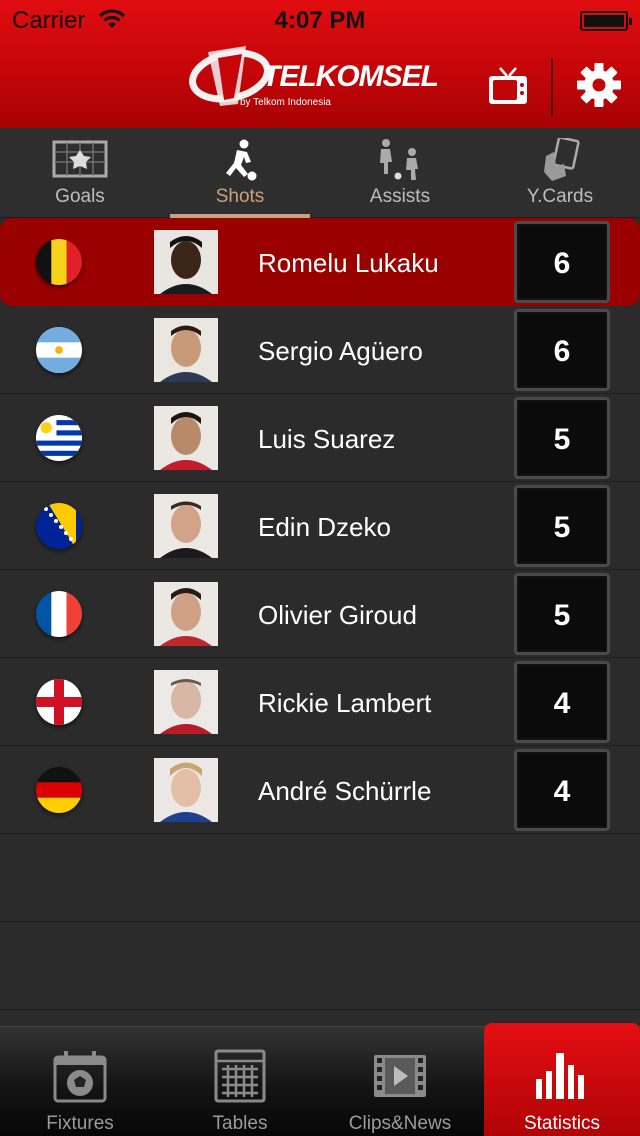 The width and height of the screenshot is (640, 1136). Describe the element at coordinates (560, 196) in the screenshot. I see `tab-yellow-cards-label: Y.Cards` at that location.